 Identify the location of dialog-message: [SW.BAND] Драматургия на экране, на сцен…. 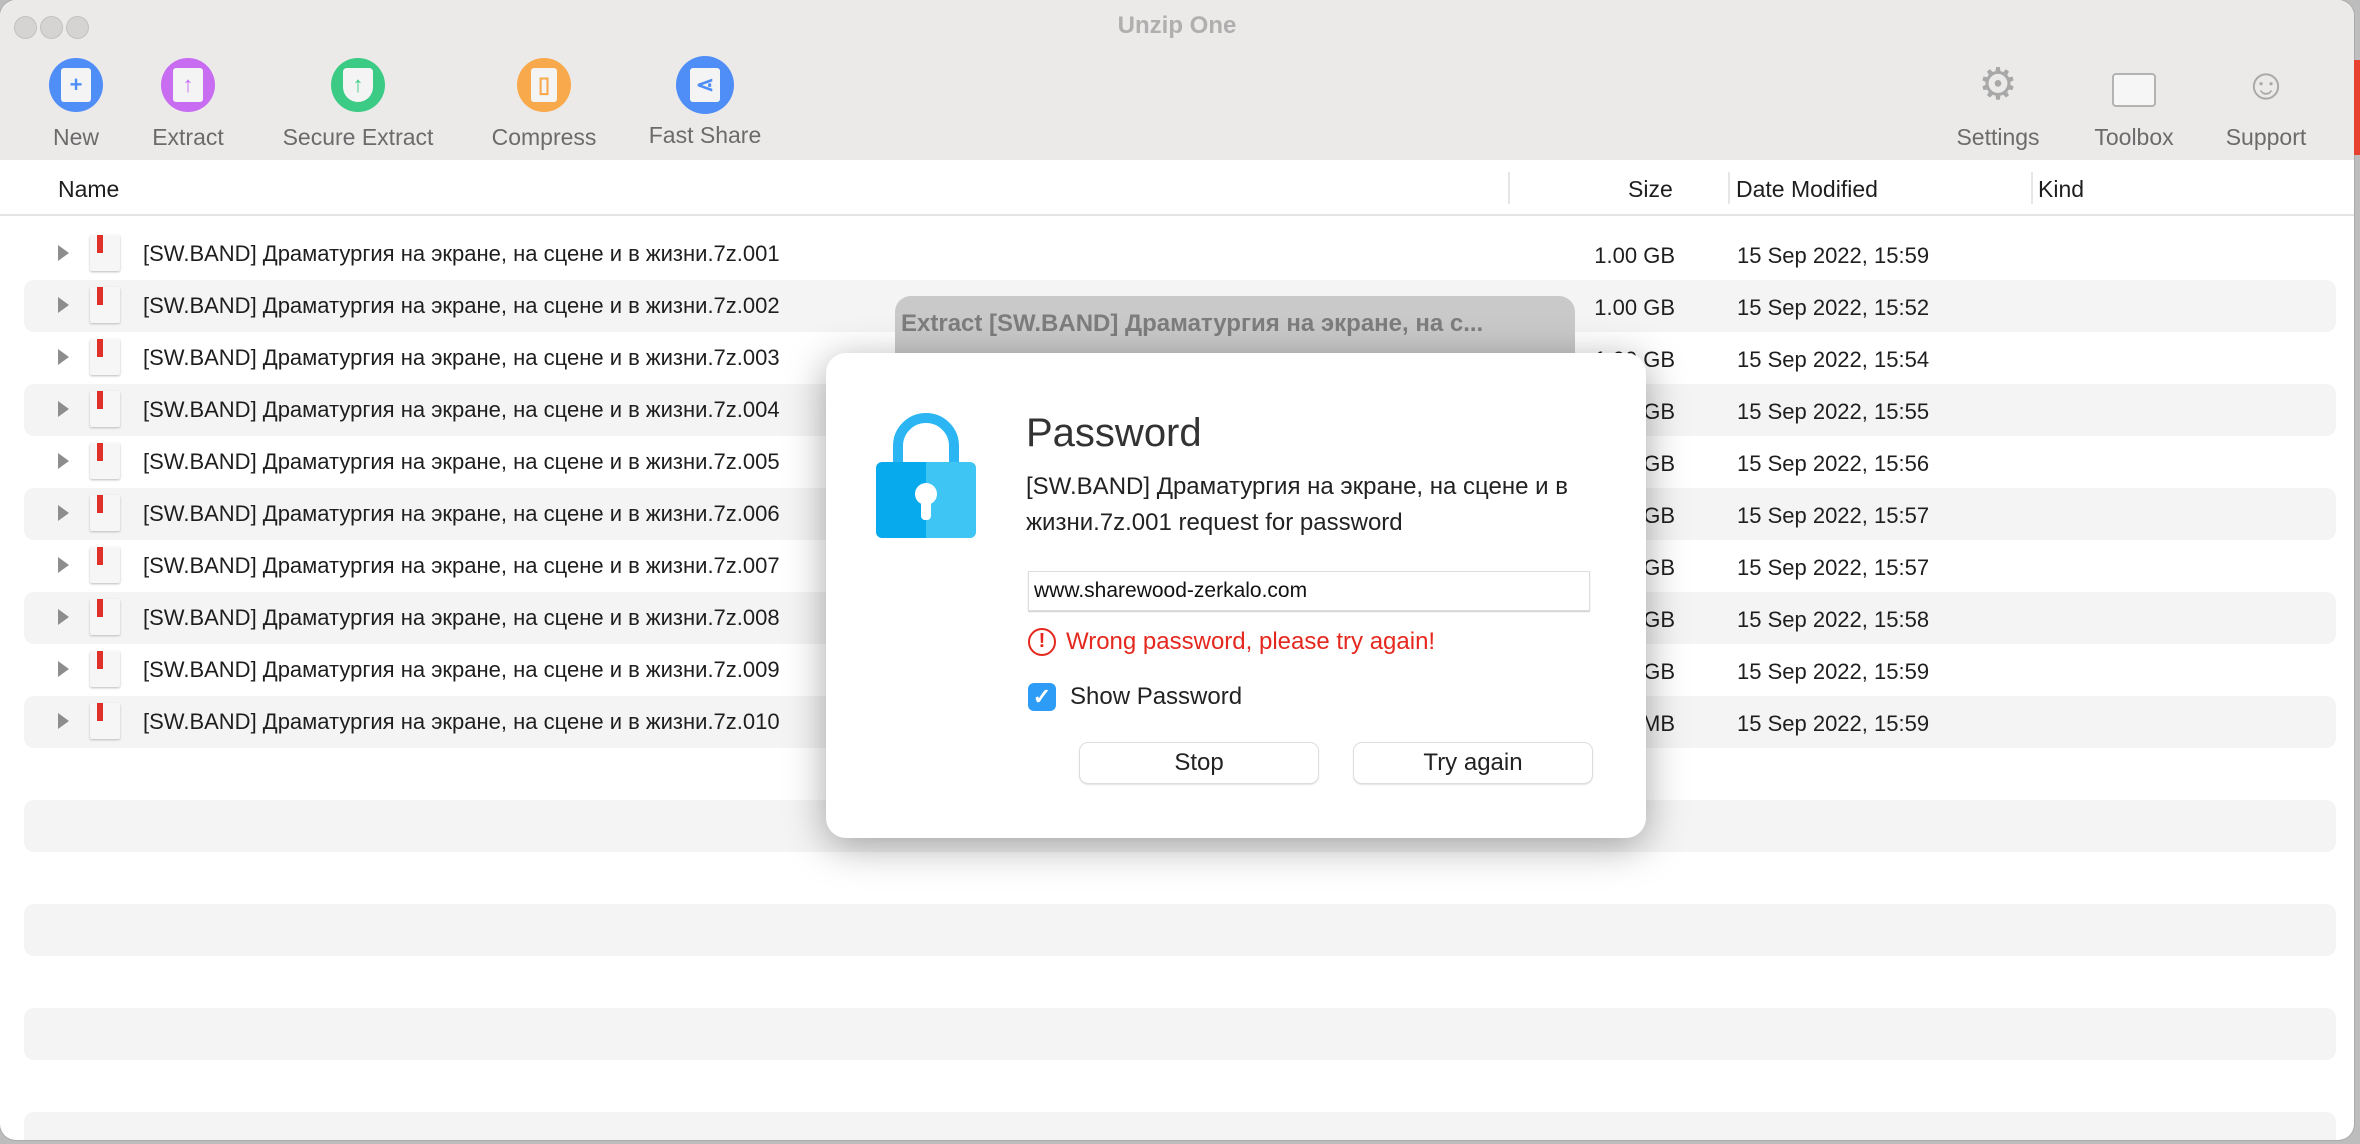
(1297, 504).